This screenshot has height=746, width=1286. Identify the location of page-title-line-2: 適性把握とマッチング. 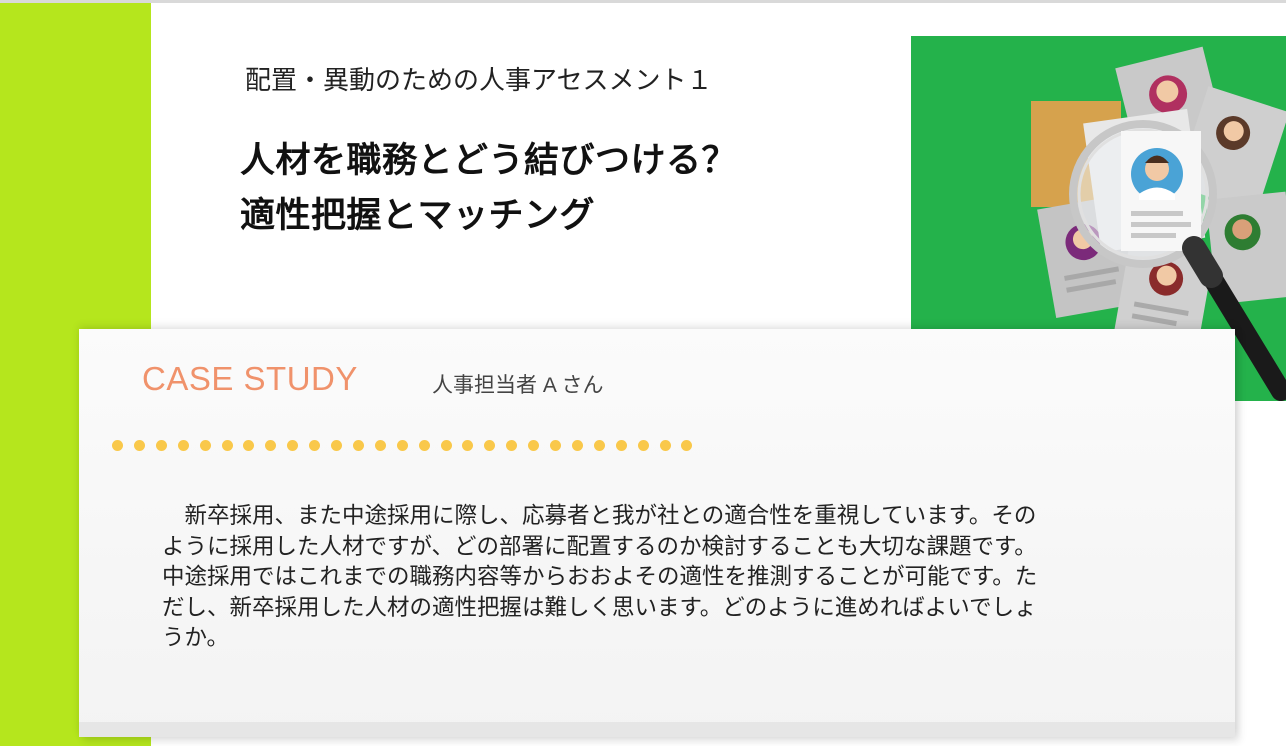
(418, 216).